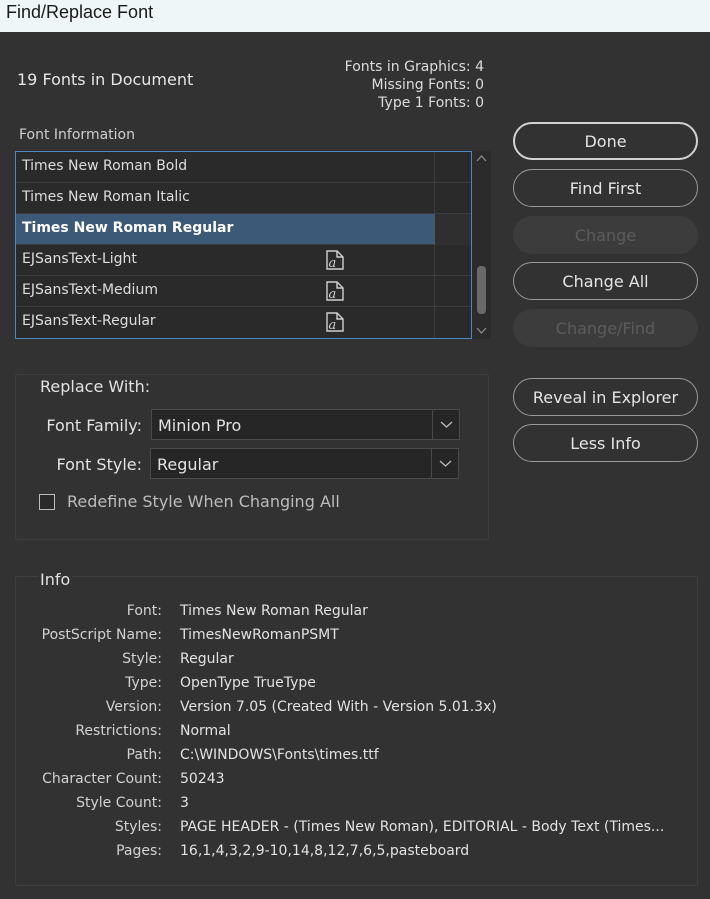  What do you see at coordinates (243, 198) in the screenshot?
I see `font-list-item: Times New Roman Italic` at bounding box center [243, 198].